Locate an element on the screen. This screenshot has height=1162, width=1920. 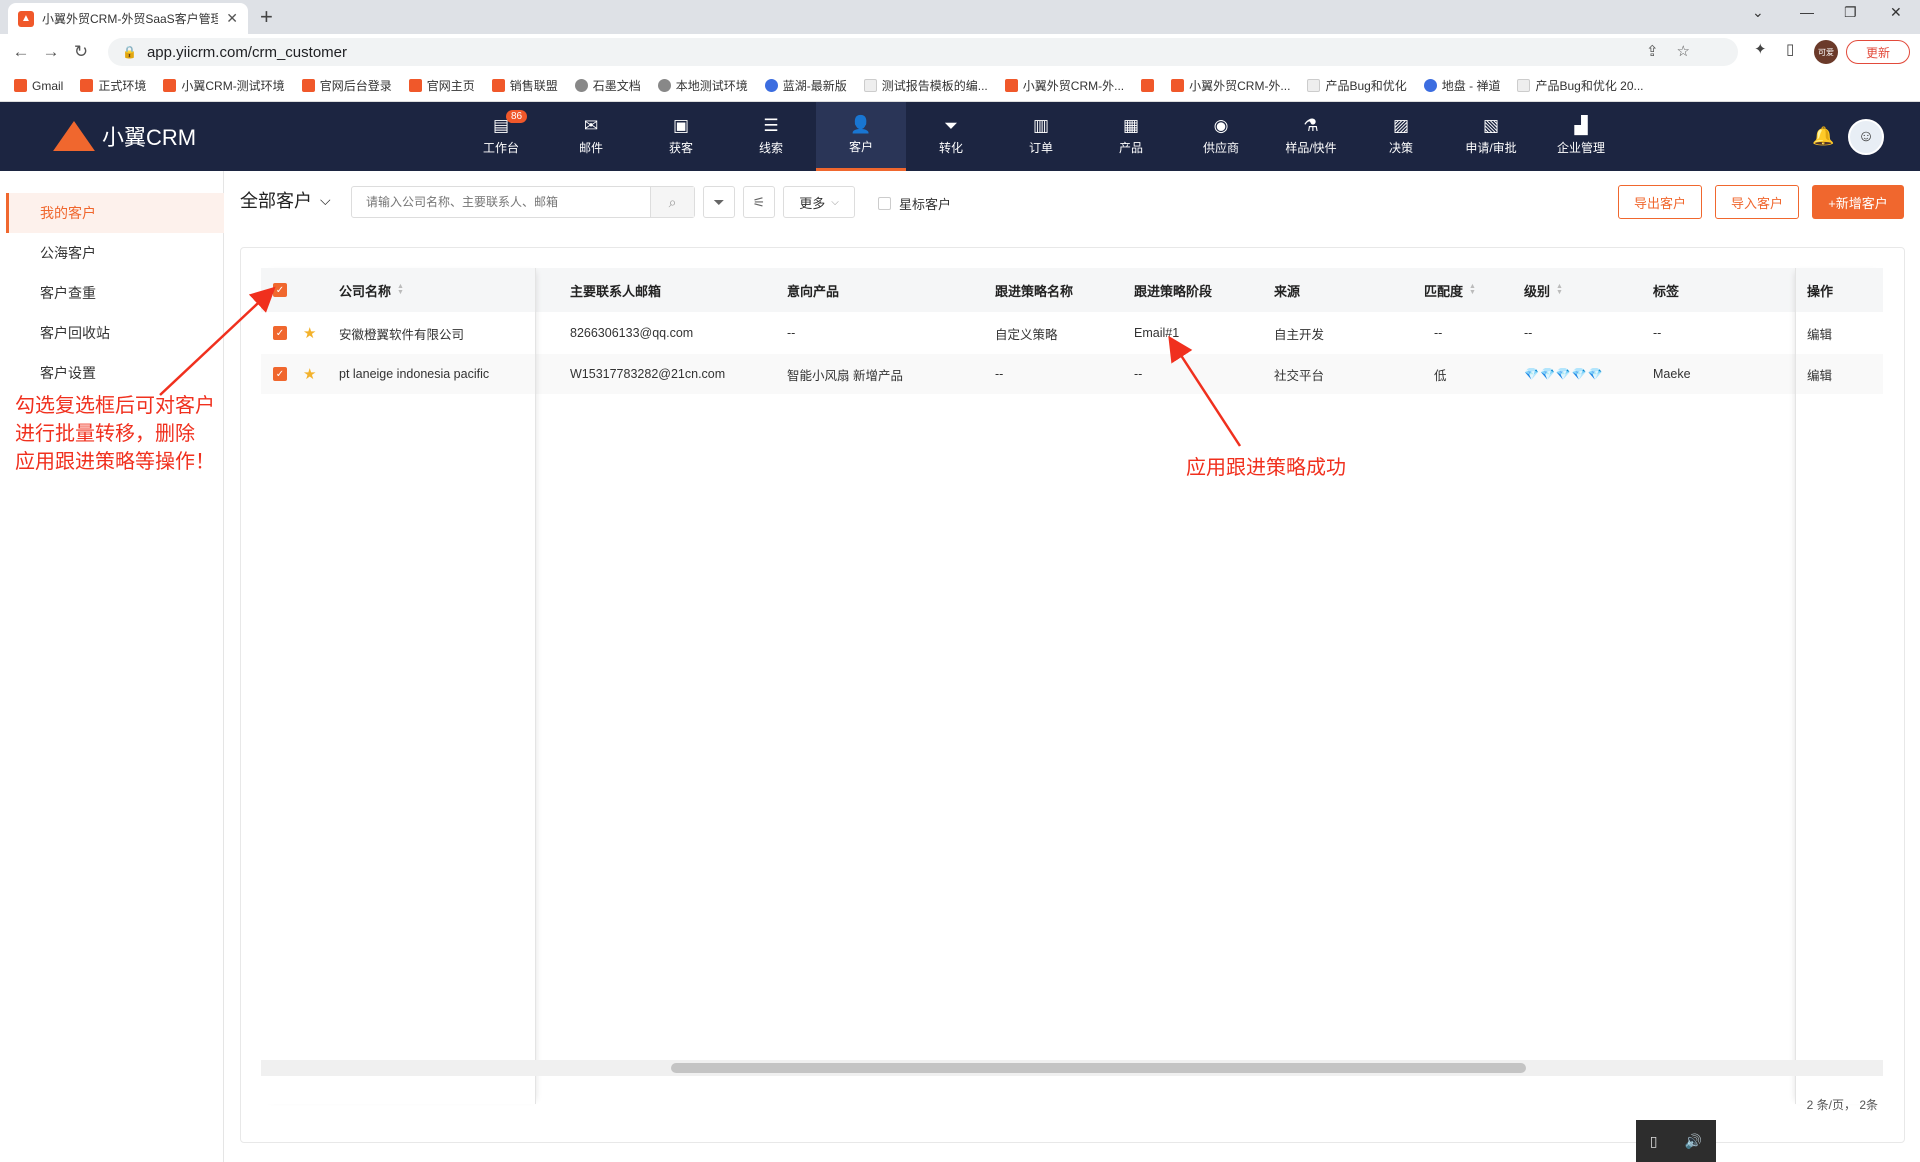
order-icon: ▥ is located at coordinates (1041, 125).